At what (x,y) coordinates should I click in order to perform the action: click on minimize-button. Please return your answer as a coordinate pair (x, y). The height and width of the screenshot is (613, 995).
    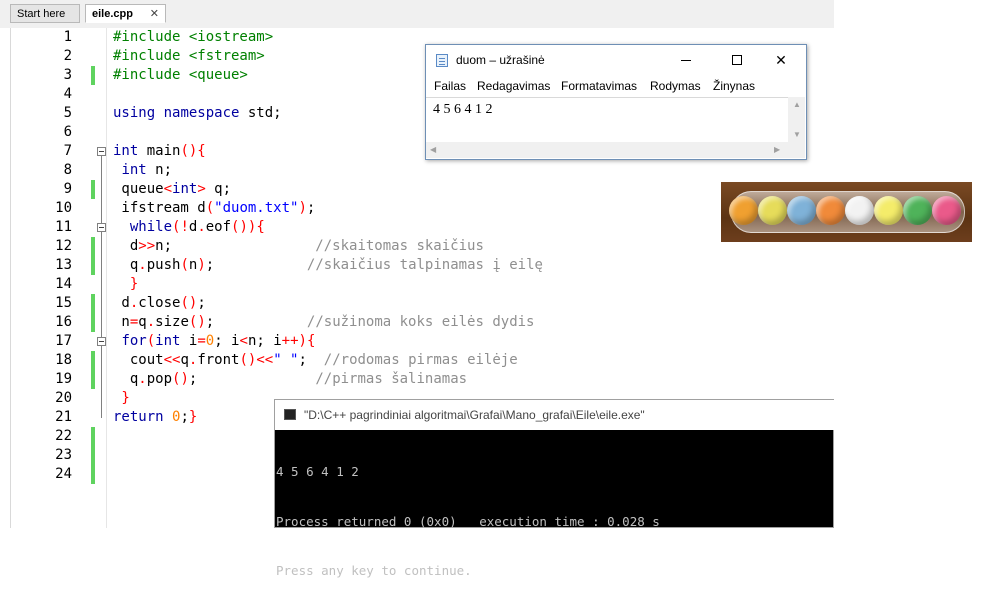
    Looking at the image, I should click on (686, 60).